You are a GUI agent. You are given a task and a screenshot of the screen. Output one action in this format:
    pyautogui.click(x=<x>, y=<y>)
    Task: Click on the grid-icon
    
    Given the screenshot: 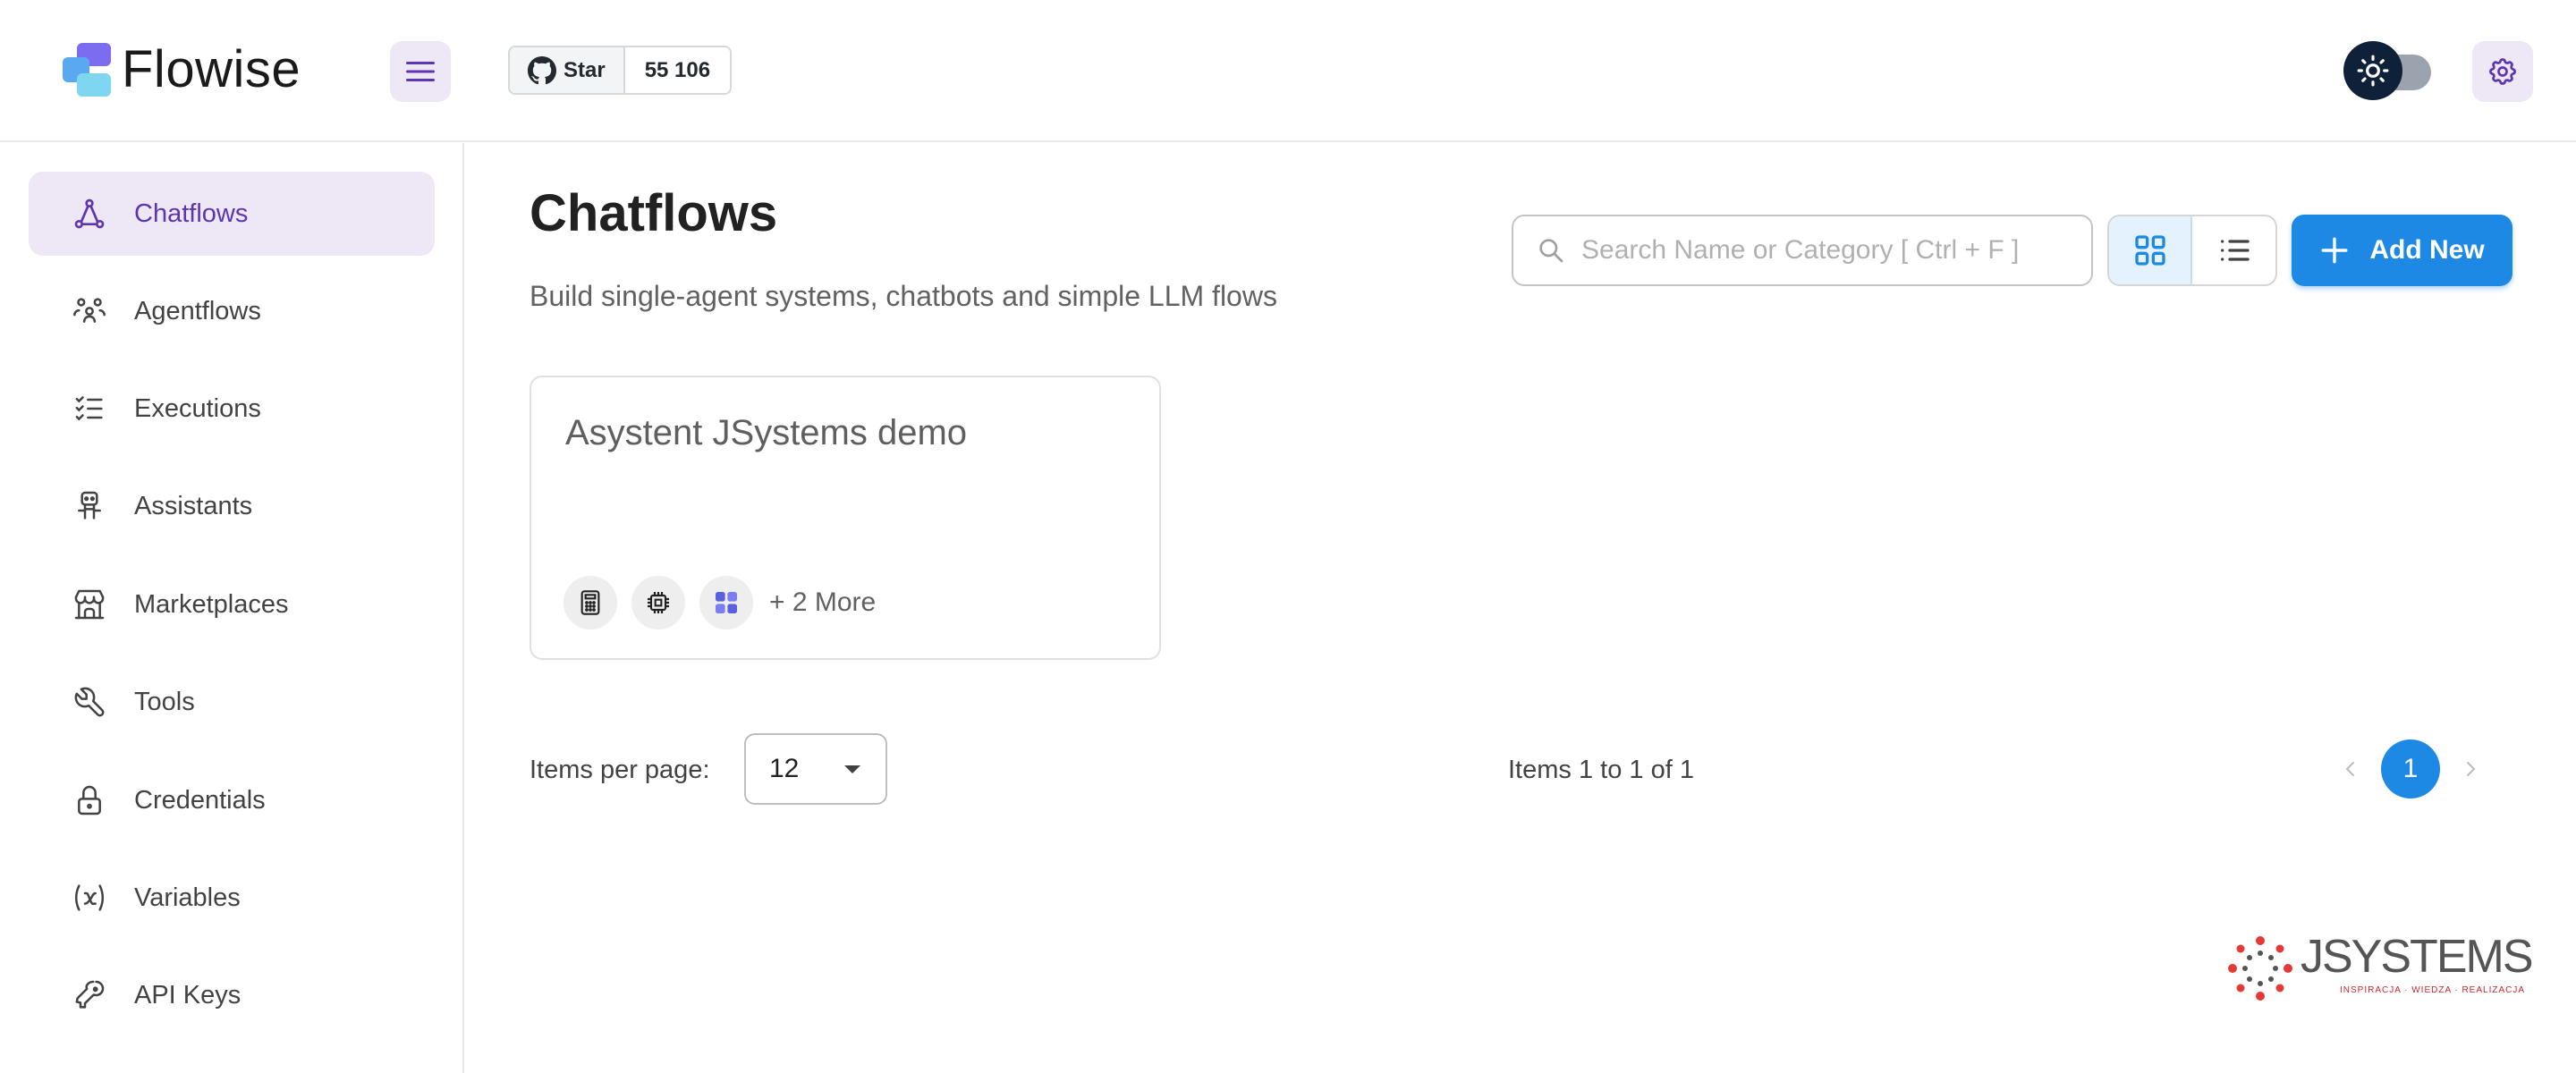 What is the action you would take?
    pyautogui.click(x=2149, y=250)
    